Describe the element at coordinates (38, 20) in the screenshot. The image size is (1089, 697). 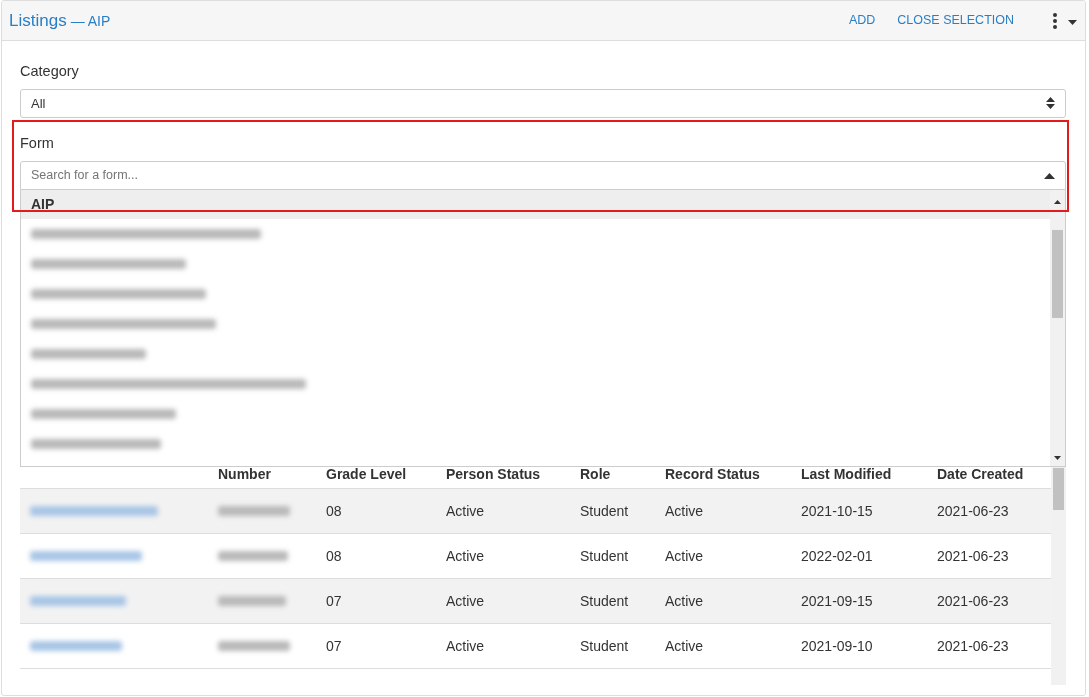
I see `page-title: Listings` at that location.